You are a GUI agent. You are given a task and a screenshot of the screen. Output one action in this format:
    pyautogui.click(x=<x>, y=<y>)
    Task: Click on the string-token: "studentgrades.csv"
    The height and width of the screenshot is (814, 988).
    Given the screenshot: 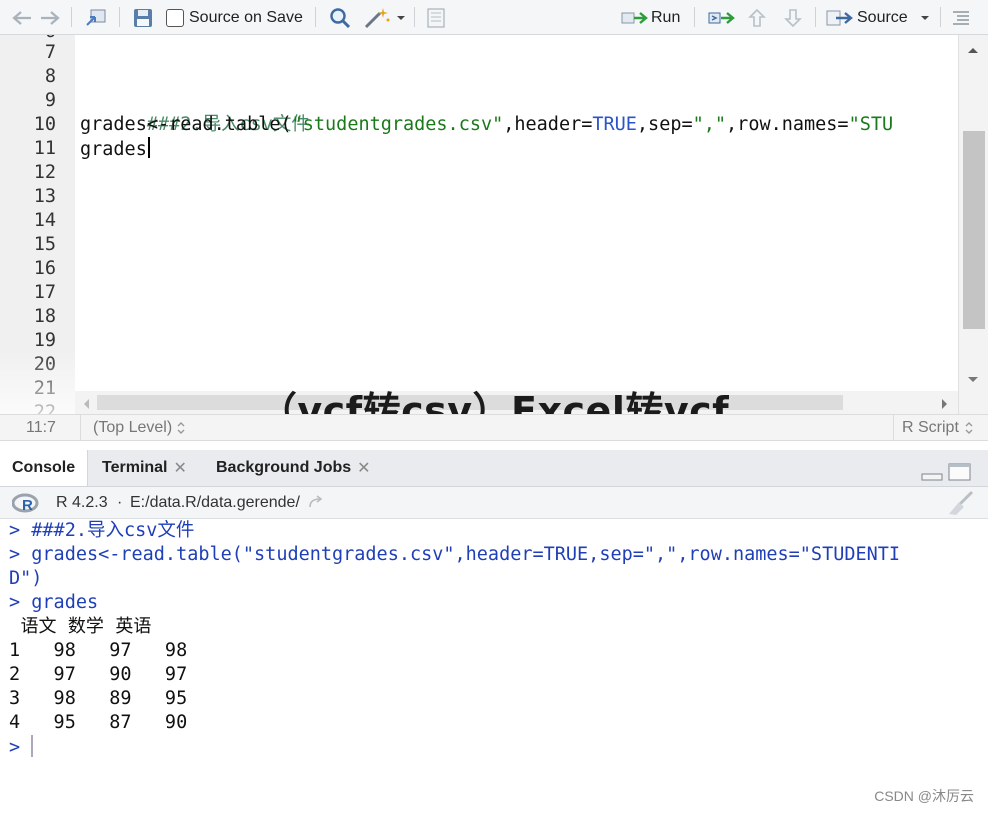 What is the action you would take?
    pyautogui.click(x=397, y=124)
    